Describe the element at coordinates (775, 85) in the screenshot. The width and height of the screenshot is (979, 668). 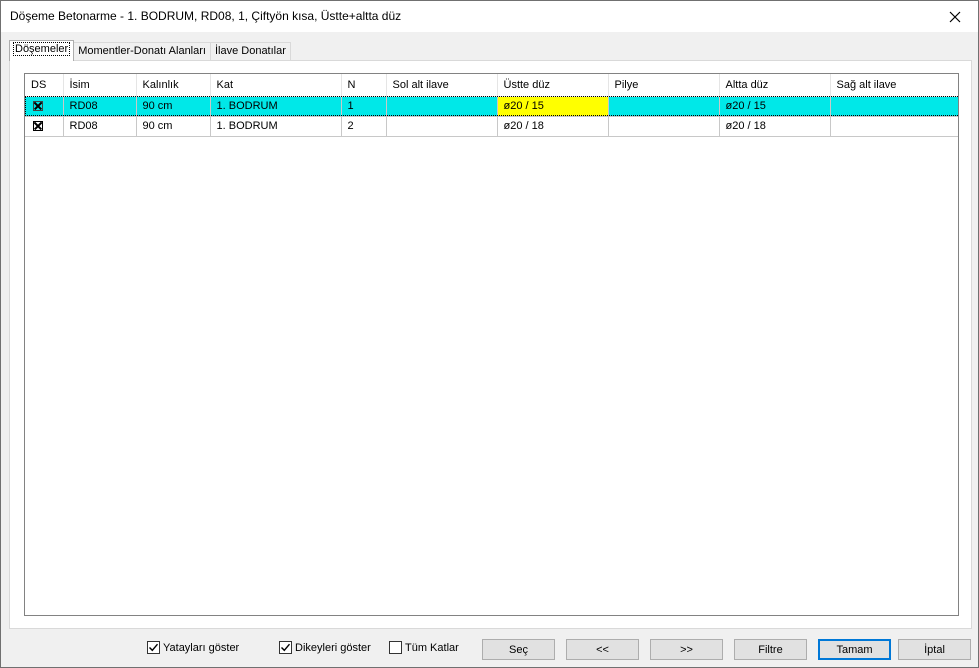
I see `column-header-altta-duz: Altta düz` at that location.